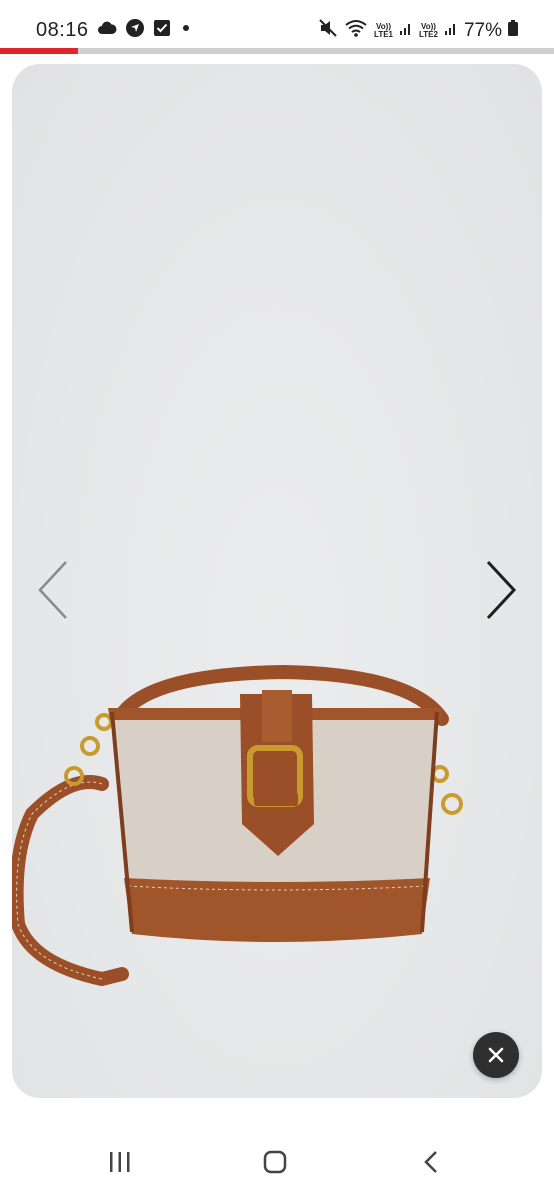 This screenshot has height=1200, width=554. I want to click on battery-icon, so click(513, 30).